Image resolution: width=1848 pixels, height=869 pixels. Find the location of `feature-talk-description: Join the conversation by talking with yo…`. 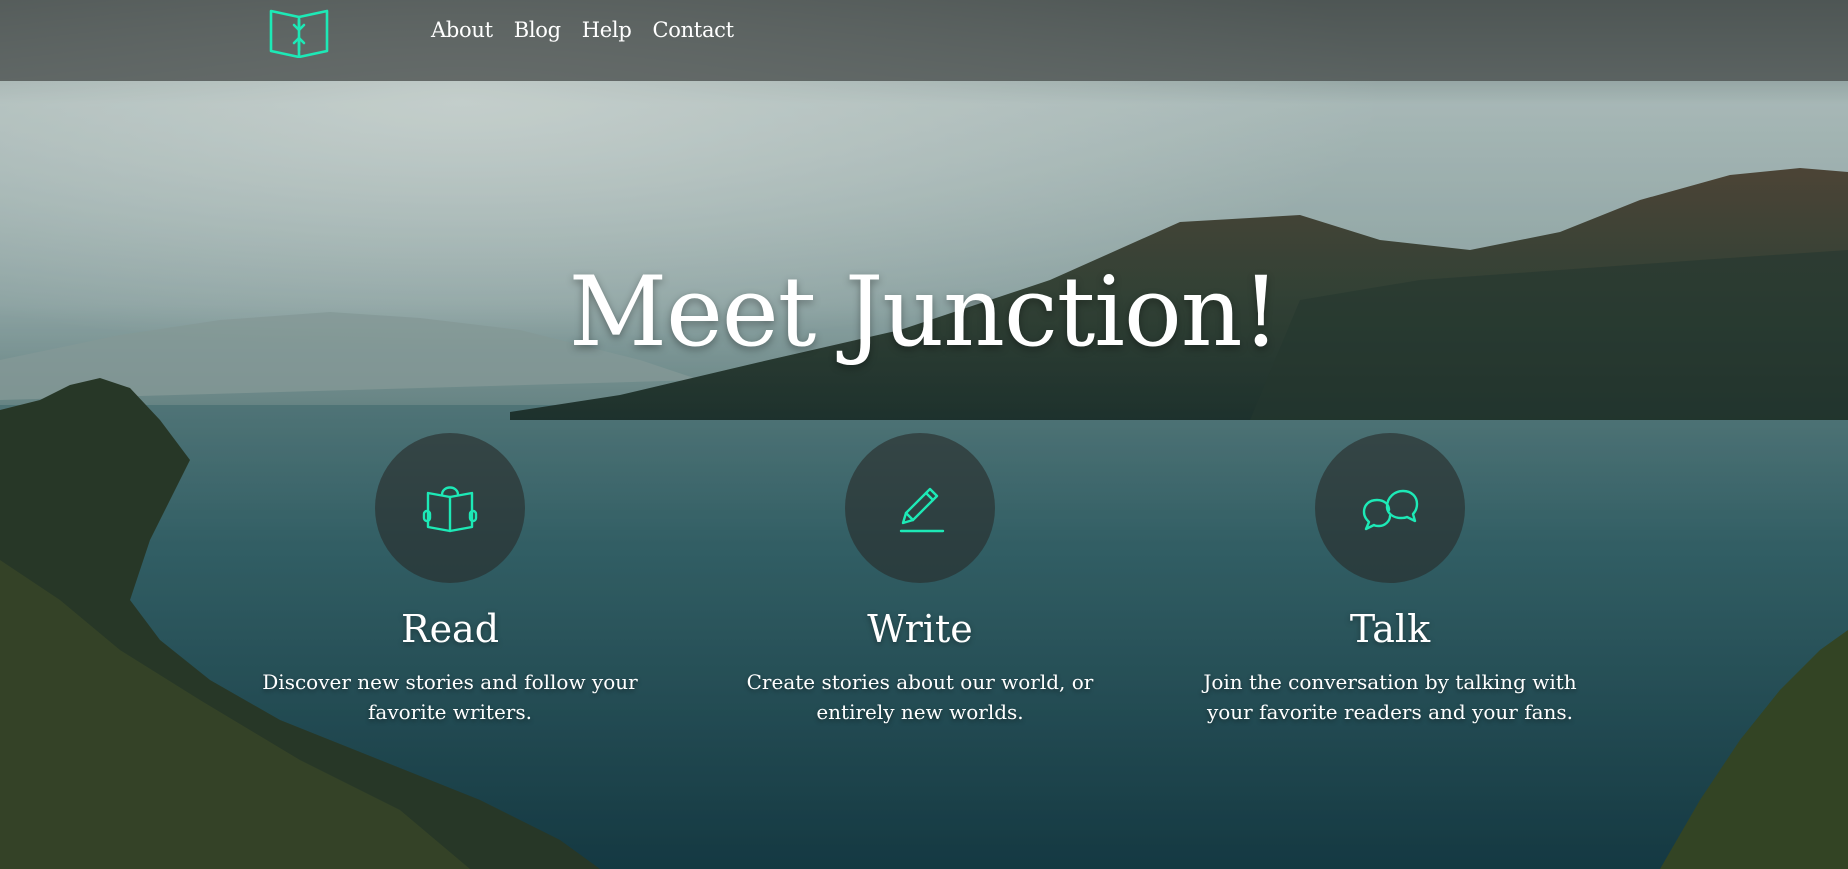

feature-talk-description: Join the conversation by talking with yo… is located at coordinates (1390, 697).